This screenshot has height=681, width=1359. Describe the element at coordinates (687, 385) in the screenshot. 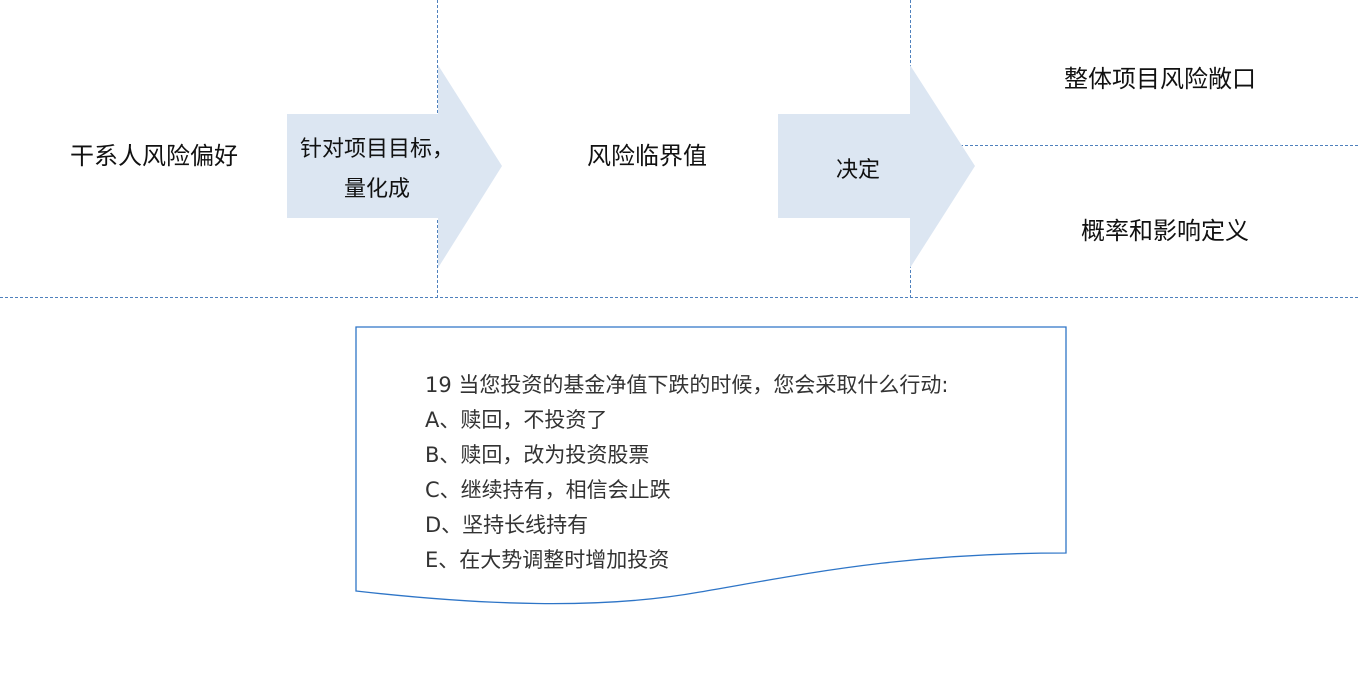

I see `question-title: 19 当您投资的基金净值下跌的时候，您会采取什么行动:` at that location.